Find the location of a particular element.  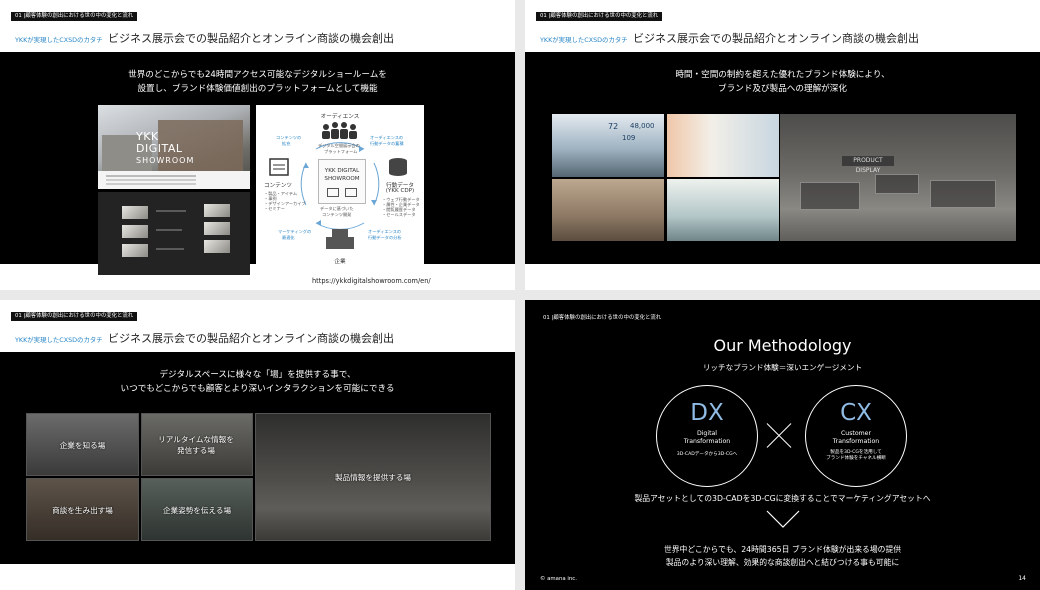

page-number: 12 is located at coordinates (1022, 278).